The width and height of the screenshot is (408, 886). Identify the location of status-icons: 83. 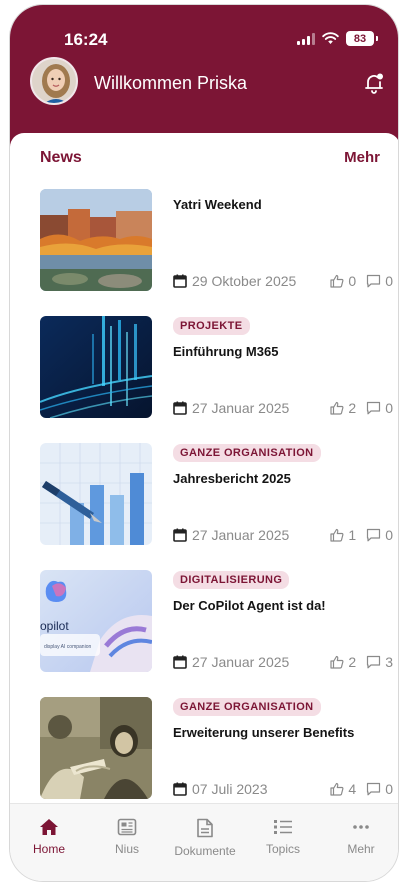
(337, 38).